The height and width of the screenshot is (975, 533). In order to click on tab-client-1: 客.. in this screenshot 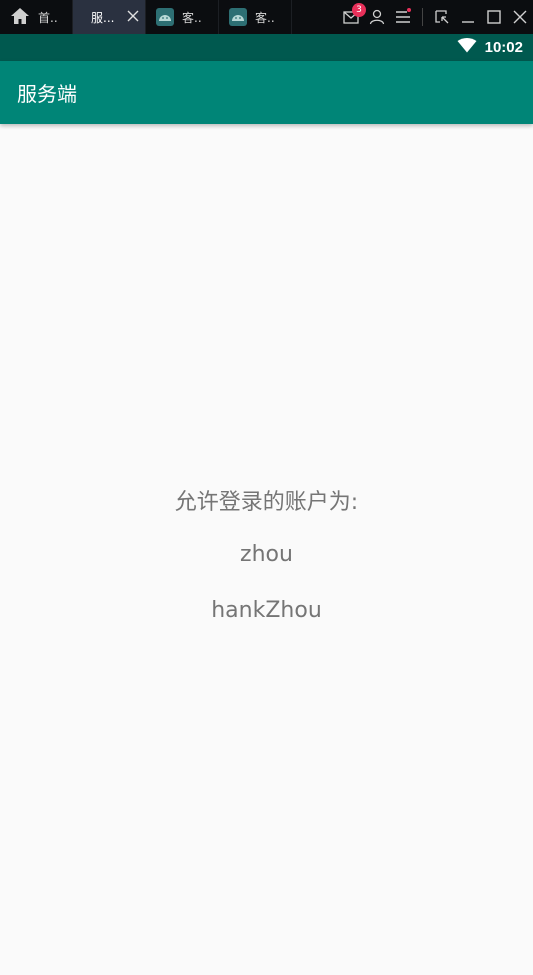, I will do `click(182, 17)`.